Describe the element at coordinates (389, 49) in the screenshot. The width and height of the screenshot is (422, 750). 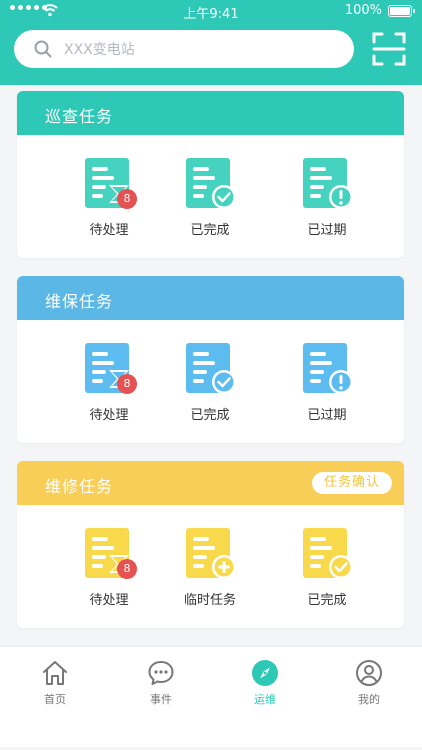
I see `scan-icon` at that location.